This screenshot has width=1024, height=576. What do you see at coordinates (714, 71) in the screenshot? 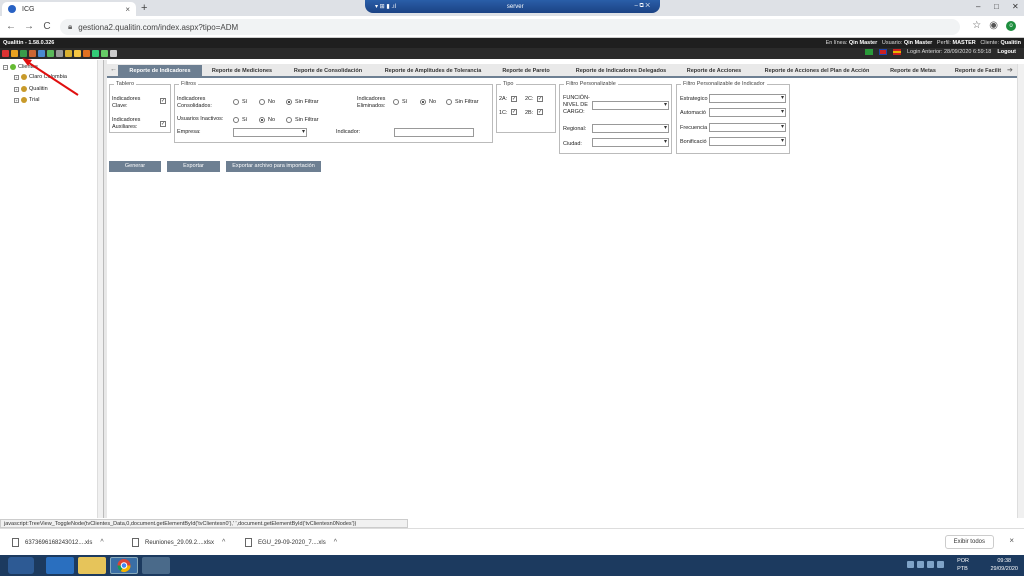
I see `tab-reporte-acciones: Reporte de Acciones` at bounding box center [714, 71].